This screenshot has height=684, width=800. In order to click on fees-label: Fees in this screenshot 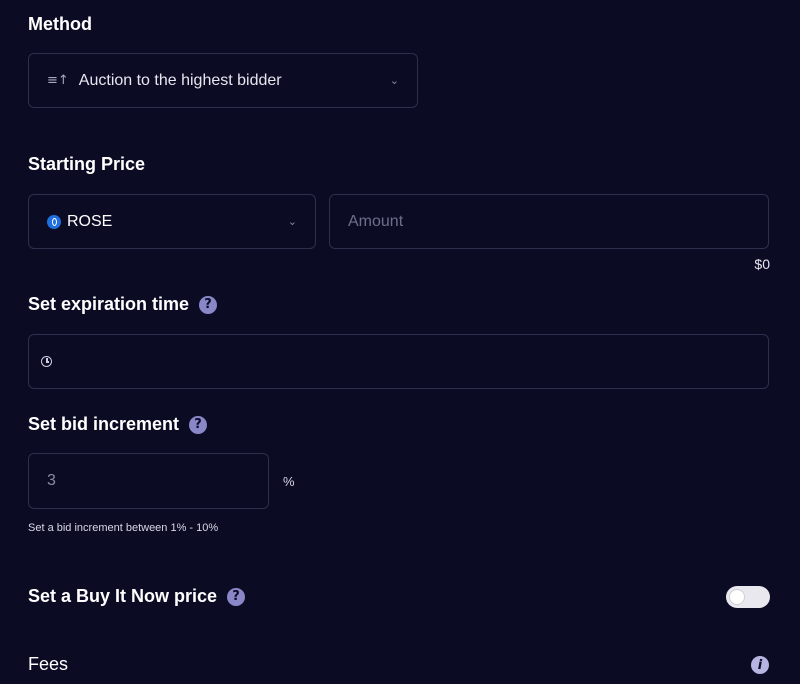, I will do `click(48, 664)`.